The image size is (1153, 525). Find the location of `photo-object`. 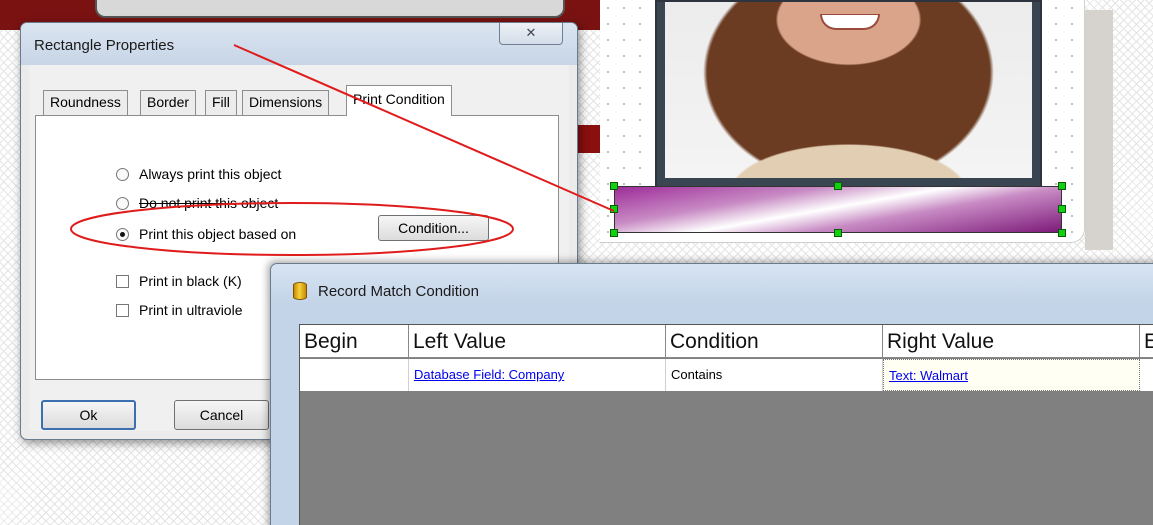

photo-object is located at coordinates (848, 94).